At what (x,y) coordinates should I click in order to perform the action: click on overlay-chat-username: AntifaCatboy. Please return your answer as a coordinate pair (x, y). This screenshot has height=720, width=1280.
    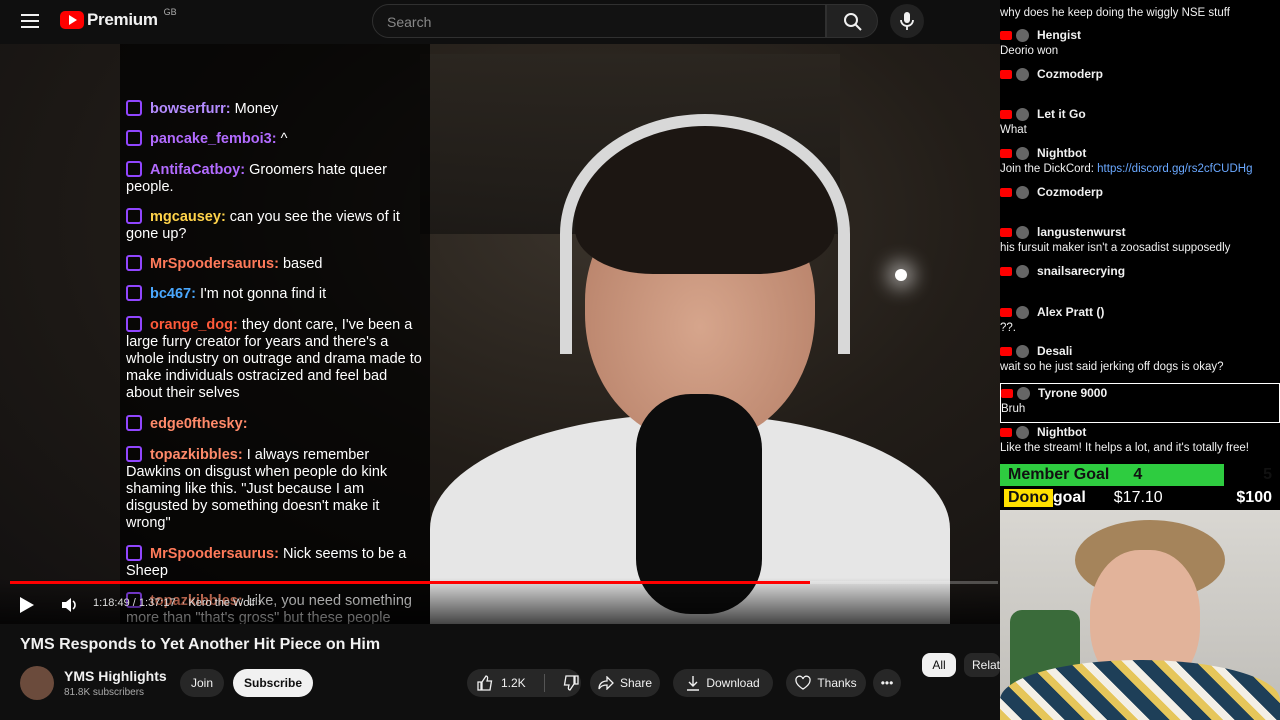
    Looking at the image, I should click on (195, 170).